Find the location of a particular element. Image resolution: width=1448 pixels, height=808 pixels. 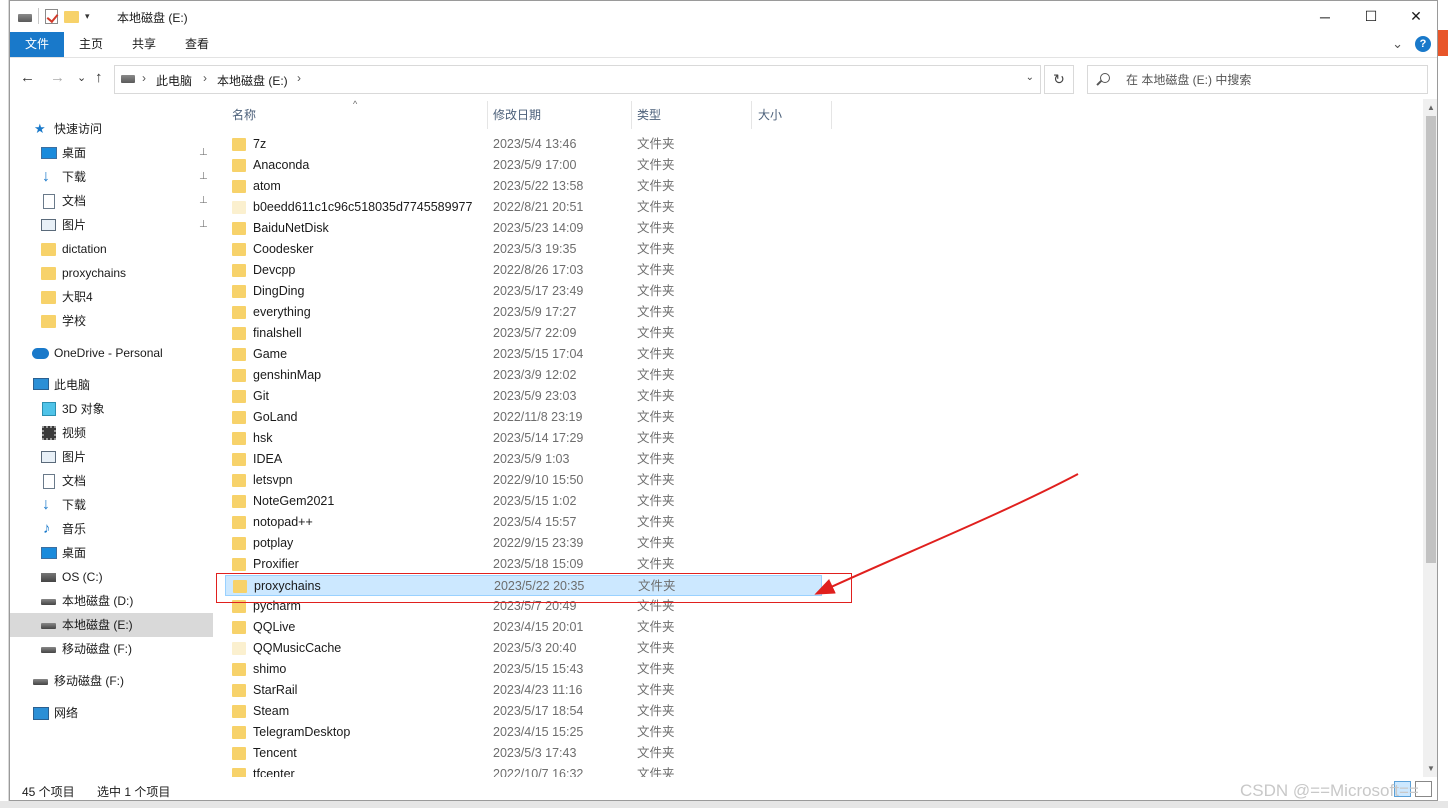

search-box is located at coordinates (1257, 79).